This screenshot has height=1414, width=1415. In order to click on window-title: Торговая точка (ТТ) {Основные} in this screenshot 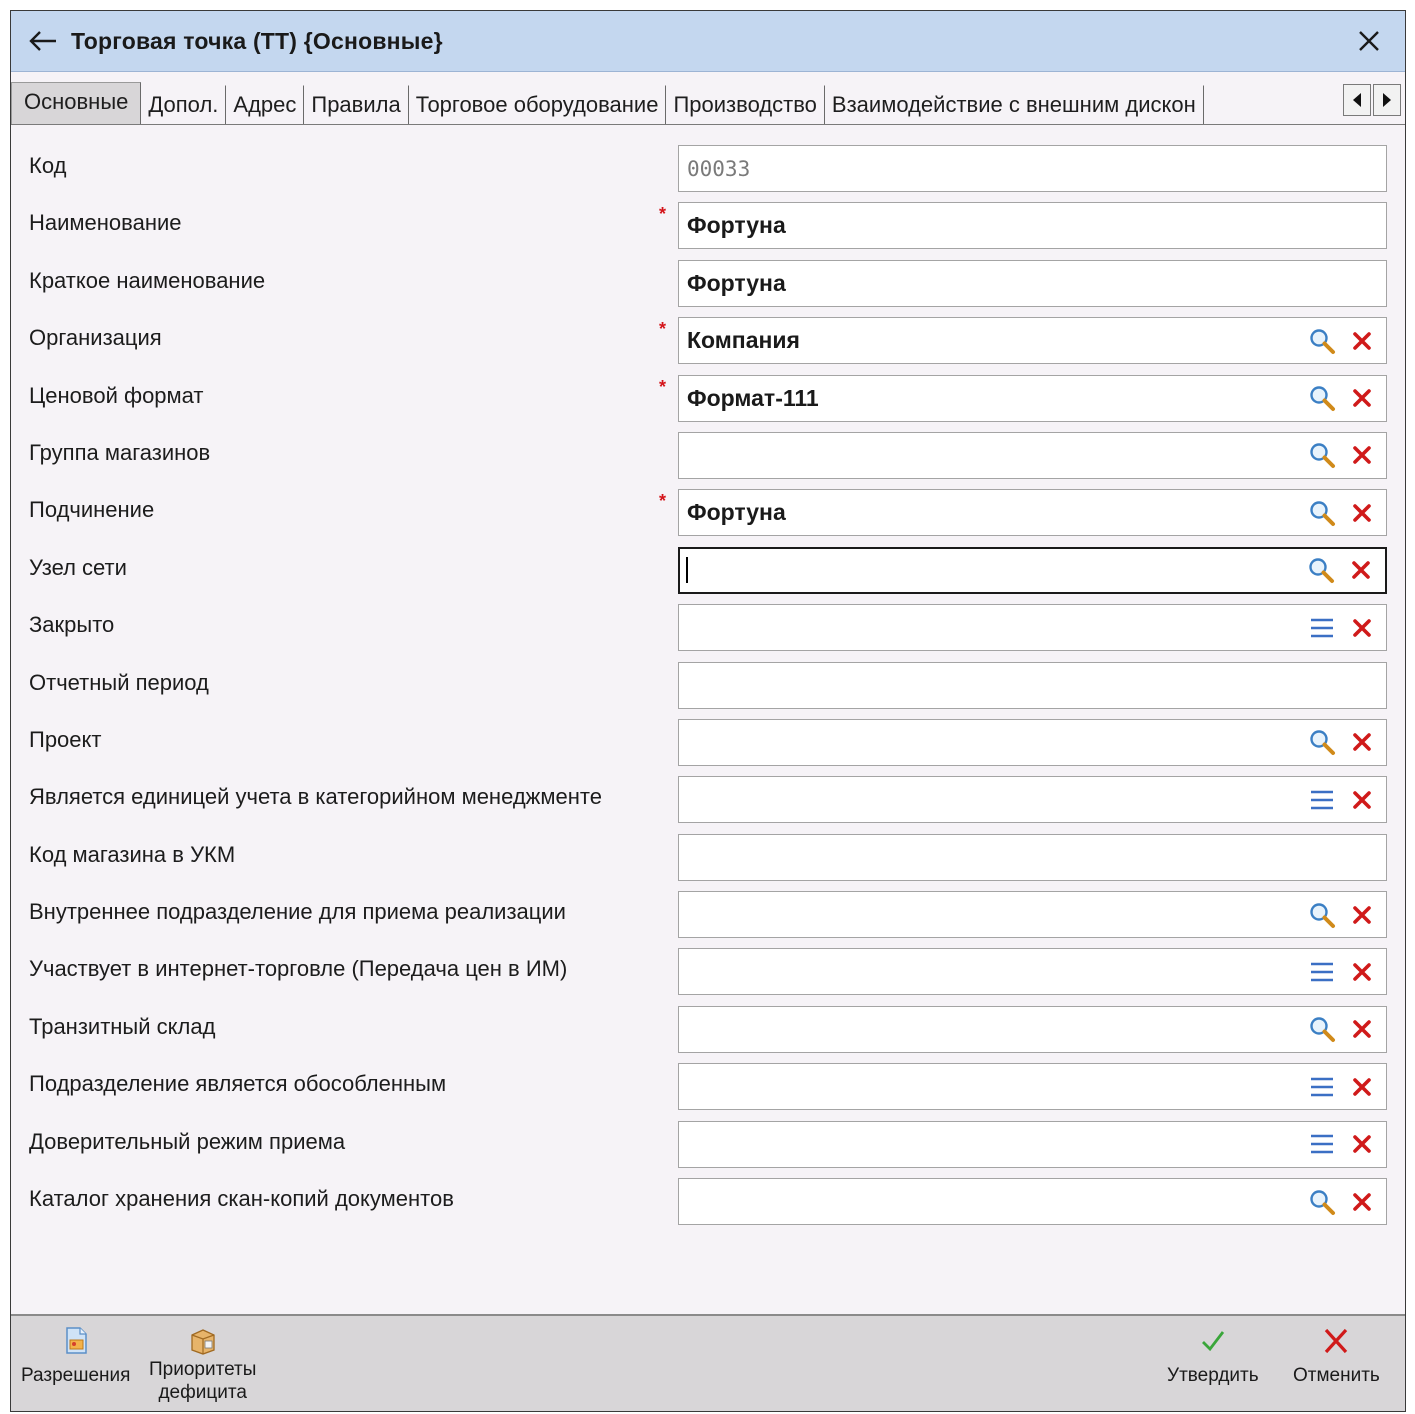, I will do `click(257, 40)`.